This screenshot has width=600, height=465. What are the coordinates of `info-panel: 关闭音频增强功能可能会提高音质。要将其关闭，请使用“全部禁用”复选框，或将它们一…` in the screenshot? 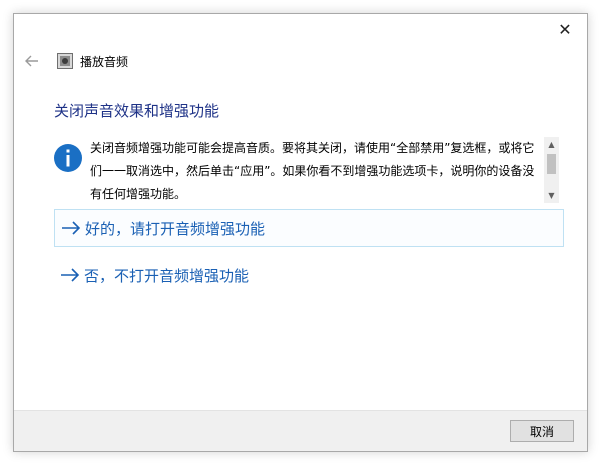 It's located at (306, 170).